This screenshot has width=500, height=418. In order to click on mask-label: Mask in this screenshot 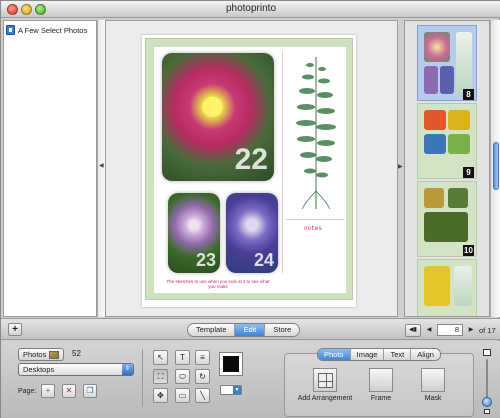, I will do `click(433, 398)`.